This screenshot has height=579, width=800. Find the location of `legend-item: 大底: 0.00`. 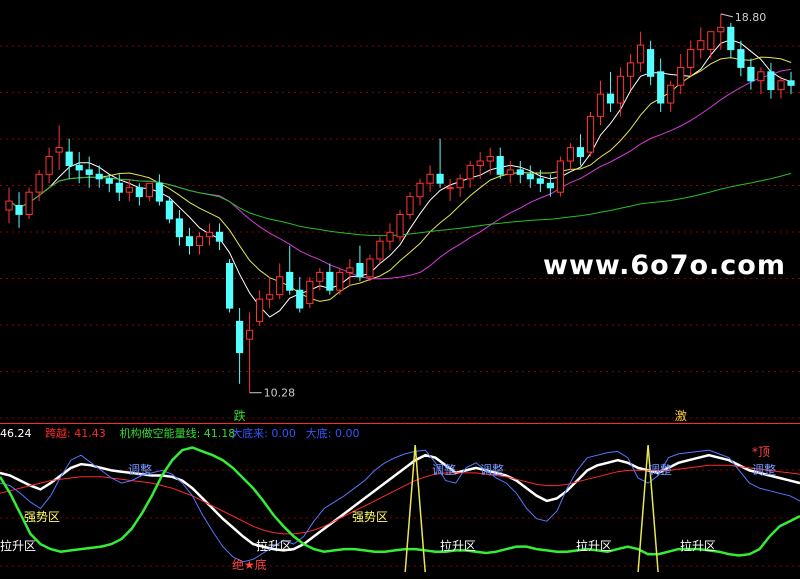

legend-item: 大底: 0.00 is located at coordinates (333, 433).